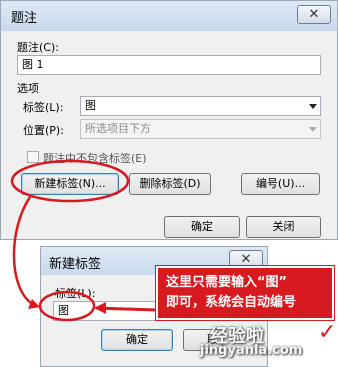  I want to click on annotation-line-2: 即可，系统会自动编号, so click(231, 302).